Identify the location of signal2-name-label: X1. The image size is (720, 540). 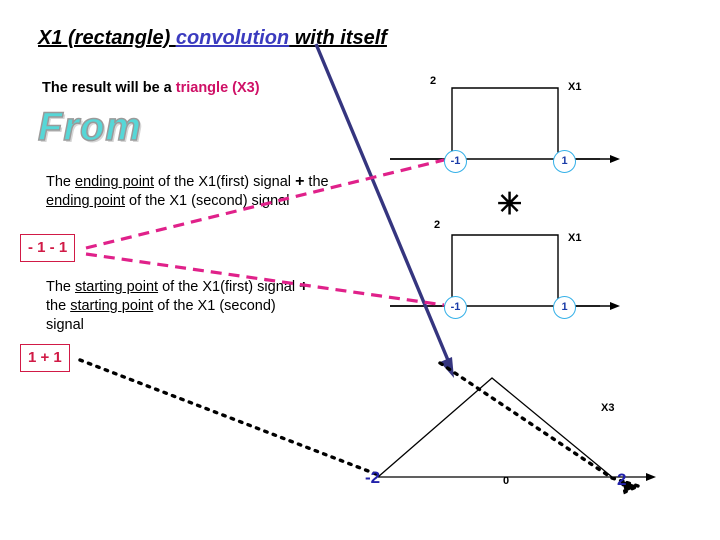
(575, 238).